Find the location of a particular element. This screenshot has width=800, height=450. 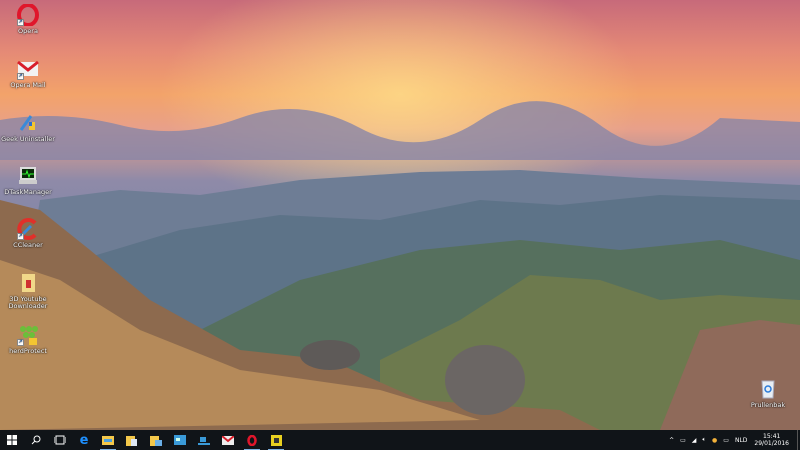

start-button is located at coordinates (12, 440).